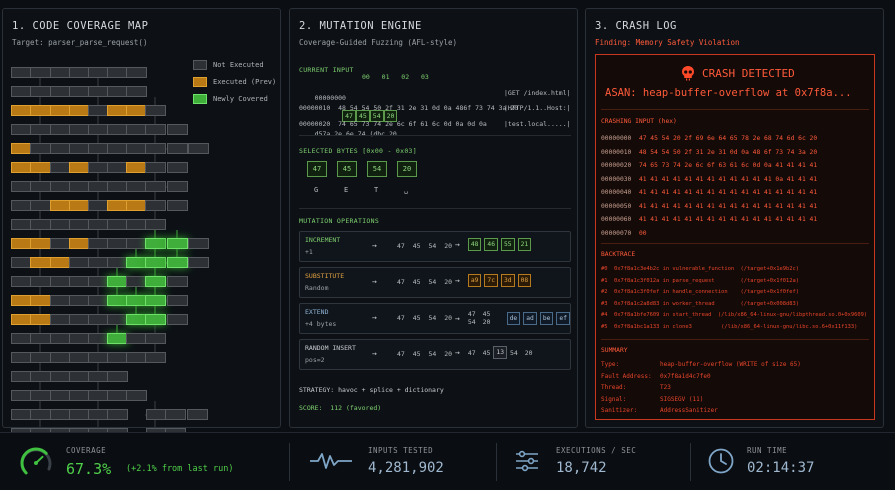 The image size is (895, 490). I want to click on selected-byte-box: 54, so click(377, 169).